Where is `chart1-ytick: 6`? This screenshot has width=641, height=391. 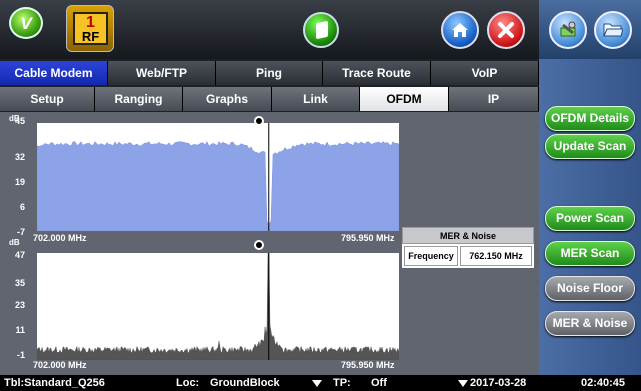 chart1-ytick: 6 is located at coordinates (22, 207).